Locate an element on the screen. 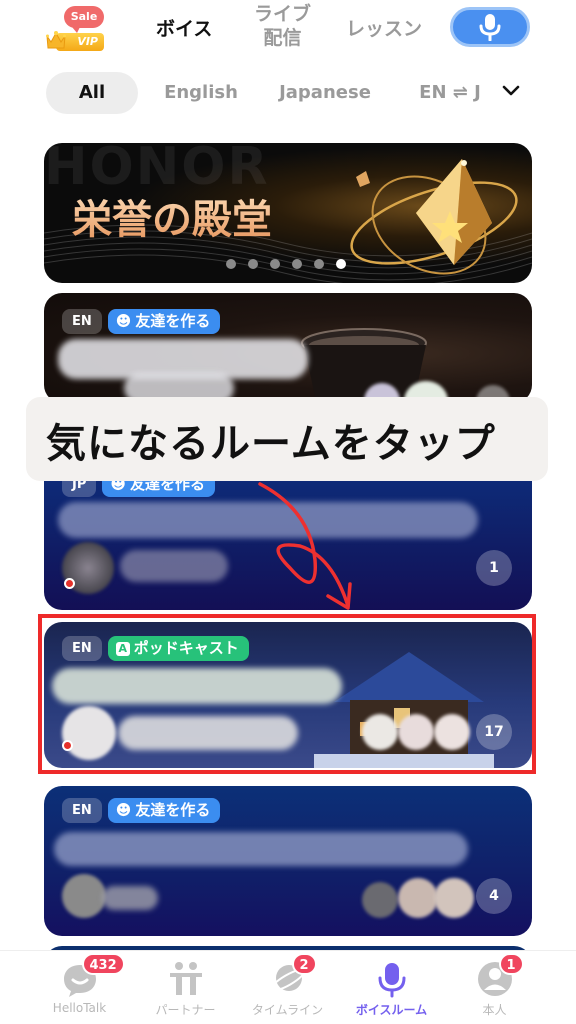  tab-lessons: レッスン is located at coordinates (384, 27).